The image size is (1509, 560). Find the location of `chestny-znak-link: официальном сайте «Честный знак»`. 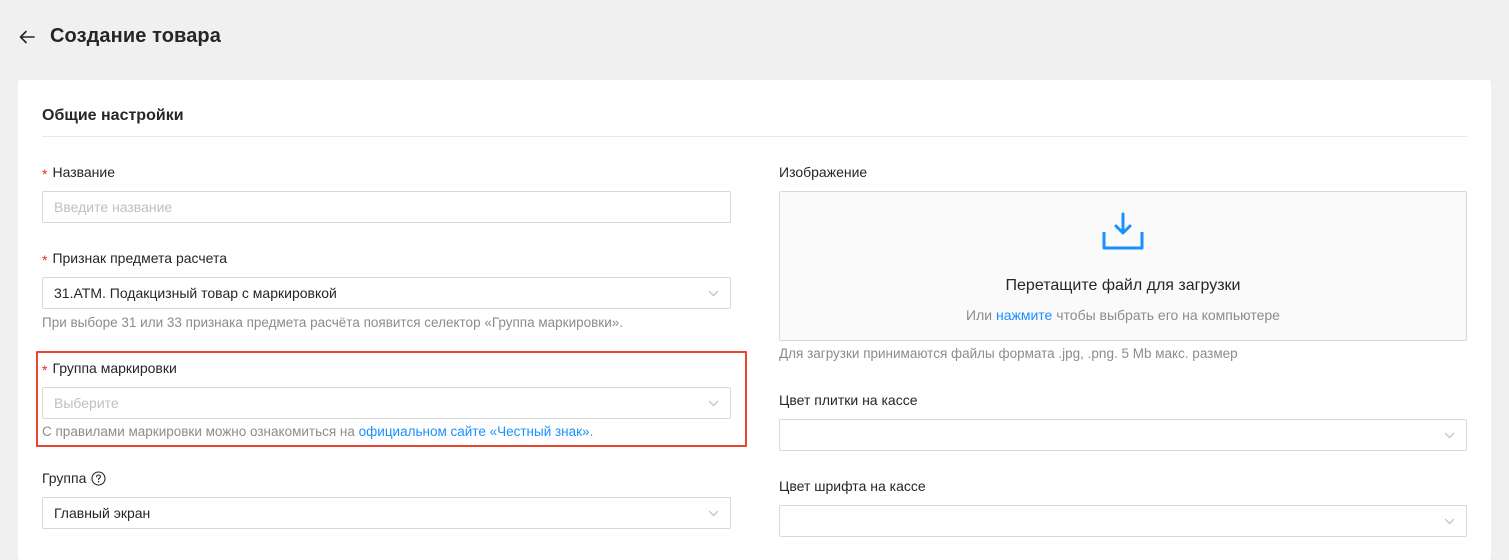

chestny-znak-link: официальном сайте «Честный знак» is located at coordinates (474, 431).